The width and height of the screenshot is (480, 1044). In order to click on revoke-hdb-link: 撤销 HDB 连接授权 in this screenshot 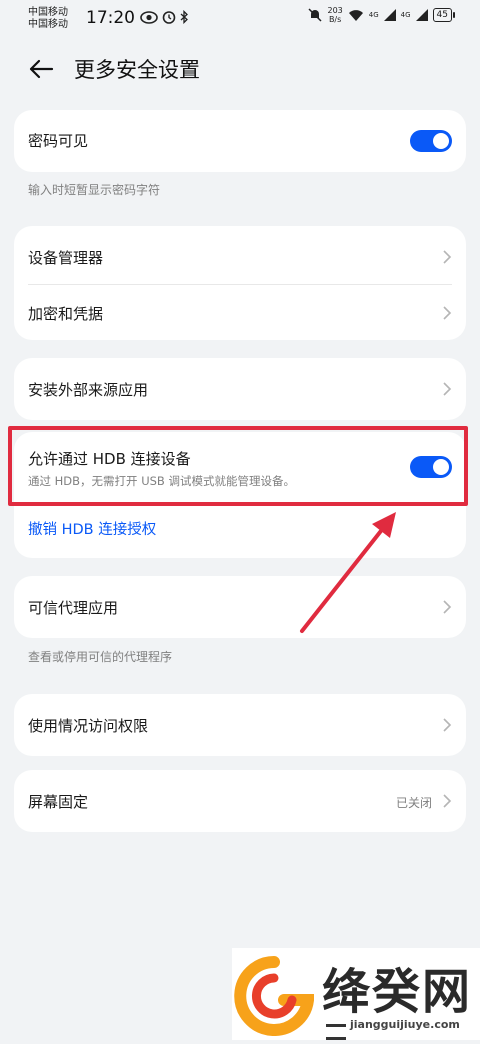, I will do `click(92, 528)`.